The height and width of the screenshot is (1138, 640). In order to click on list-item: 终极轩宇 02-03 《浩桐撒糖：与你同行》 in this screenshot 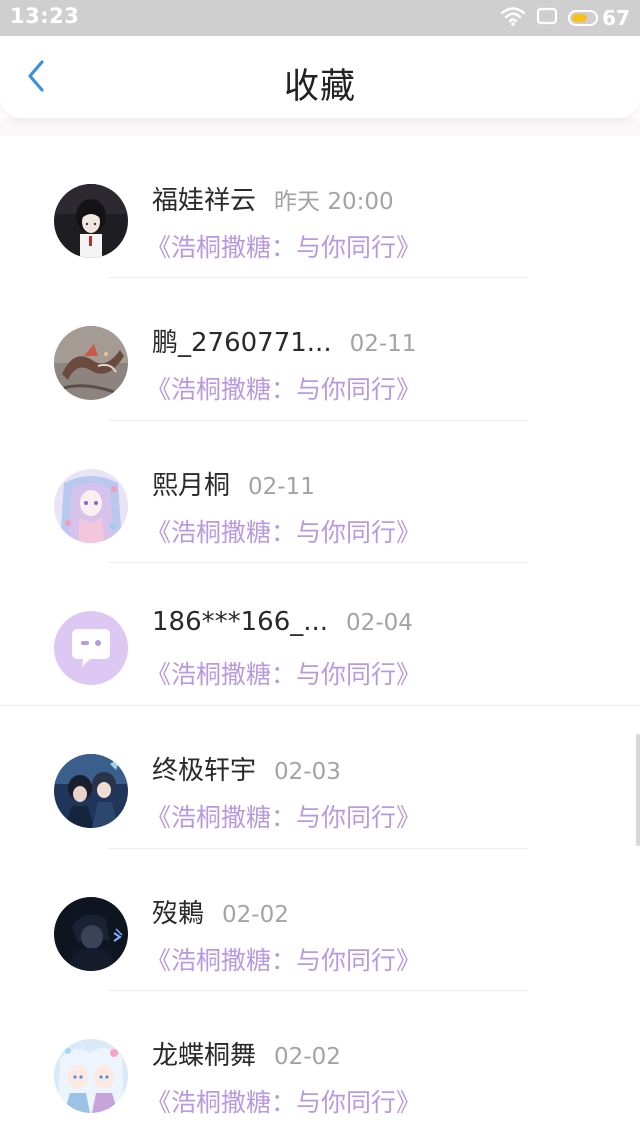, I will do `click(320, 777)`.